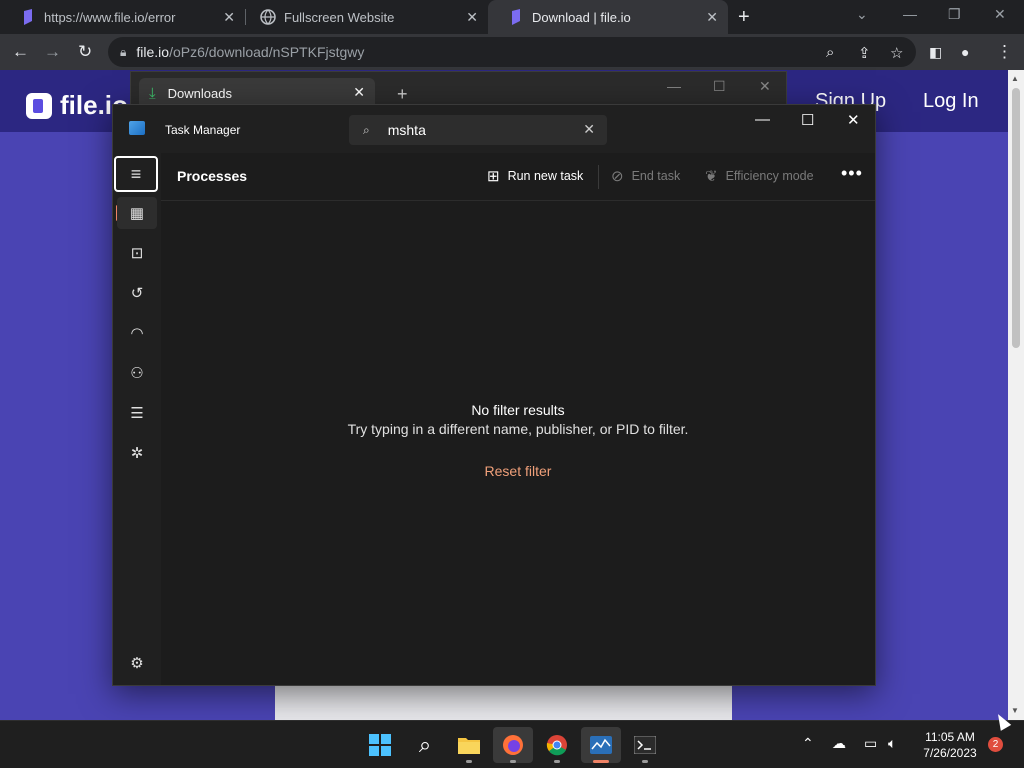  What do you see at coordinates (830, 52) in the screenshot?
I see `zoom-icon: ⌕` at bounding box center [830, 52].